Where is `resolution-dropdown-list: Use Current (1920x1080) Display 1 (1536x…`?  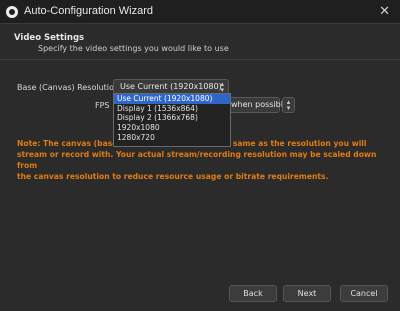
resolution-dropdown-list: Use Current (1920x1080) Display 1 (1536x… is located at coordinates (172, 120).